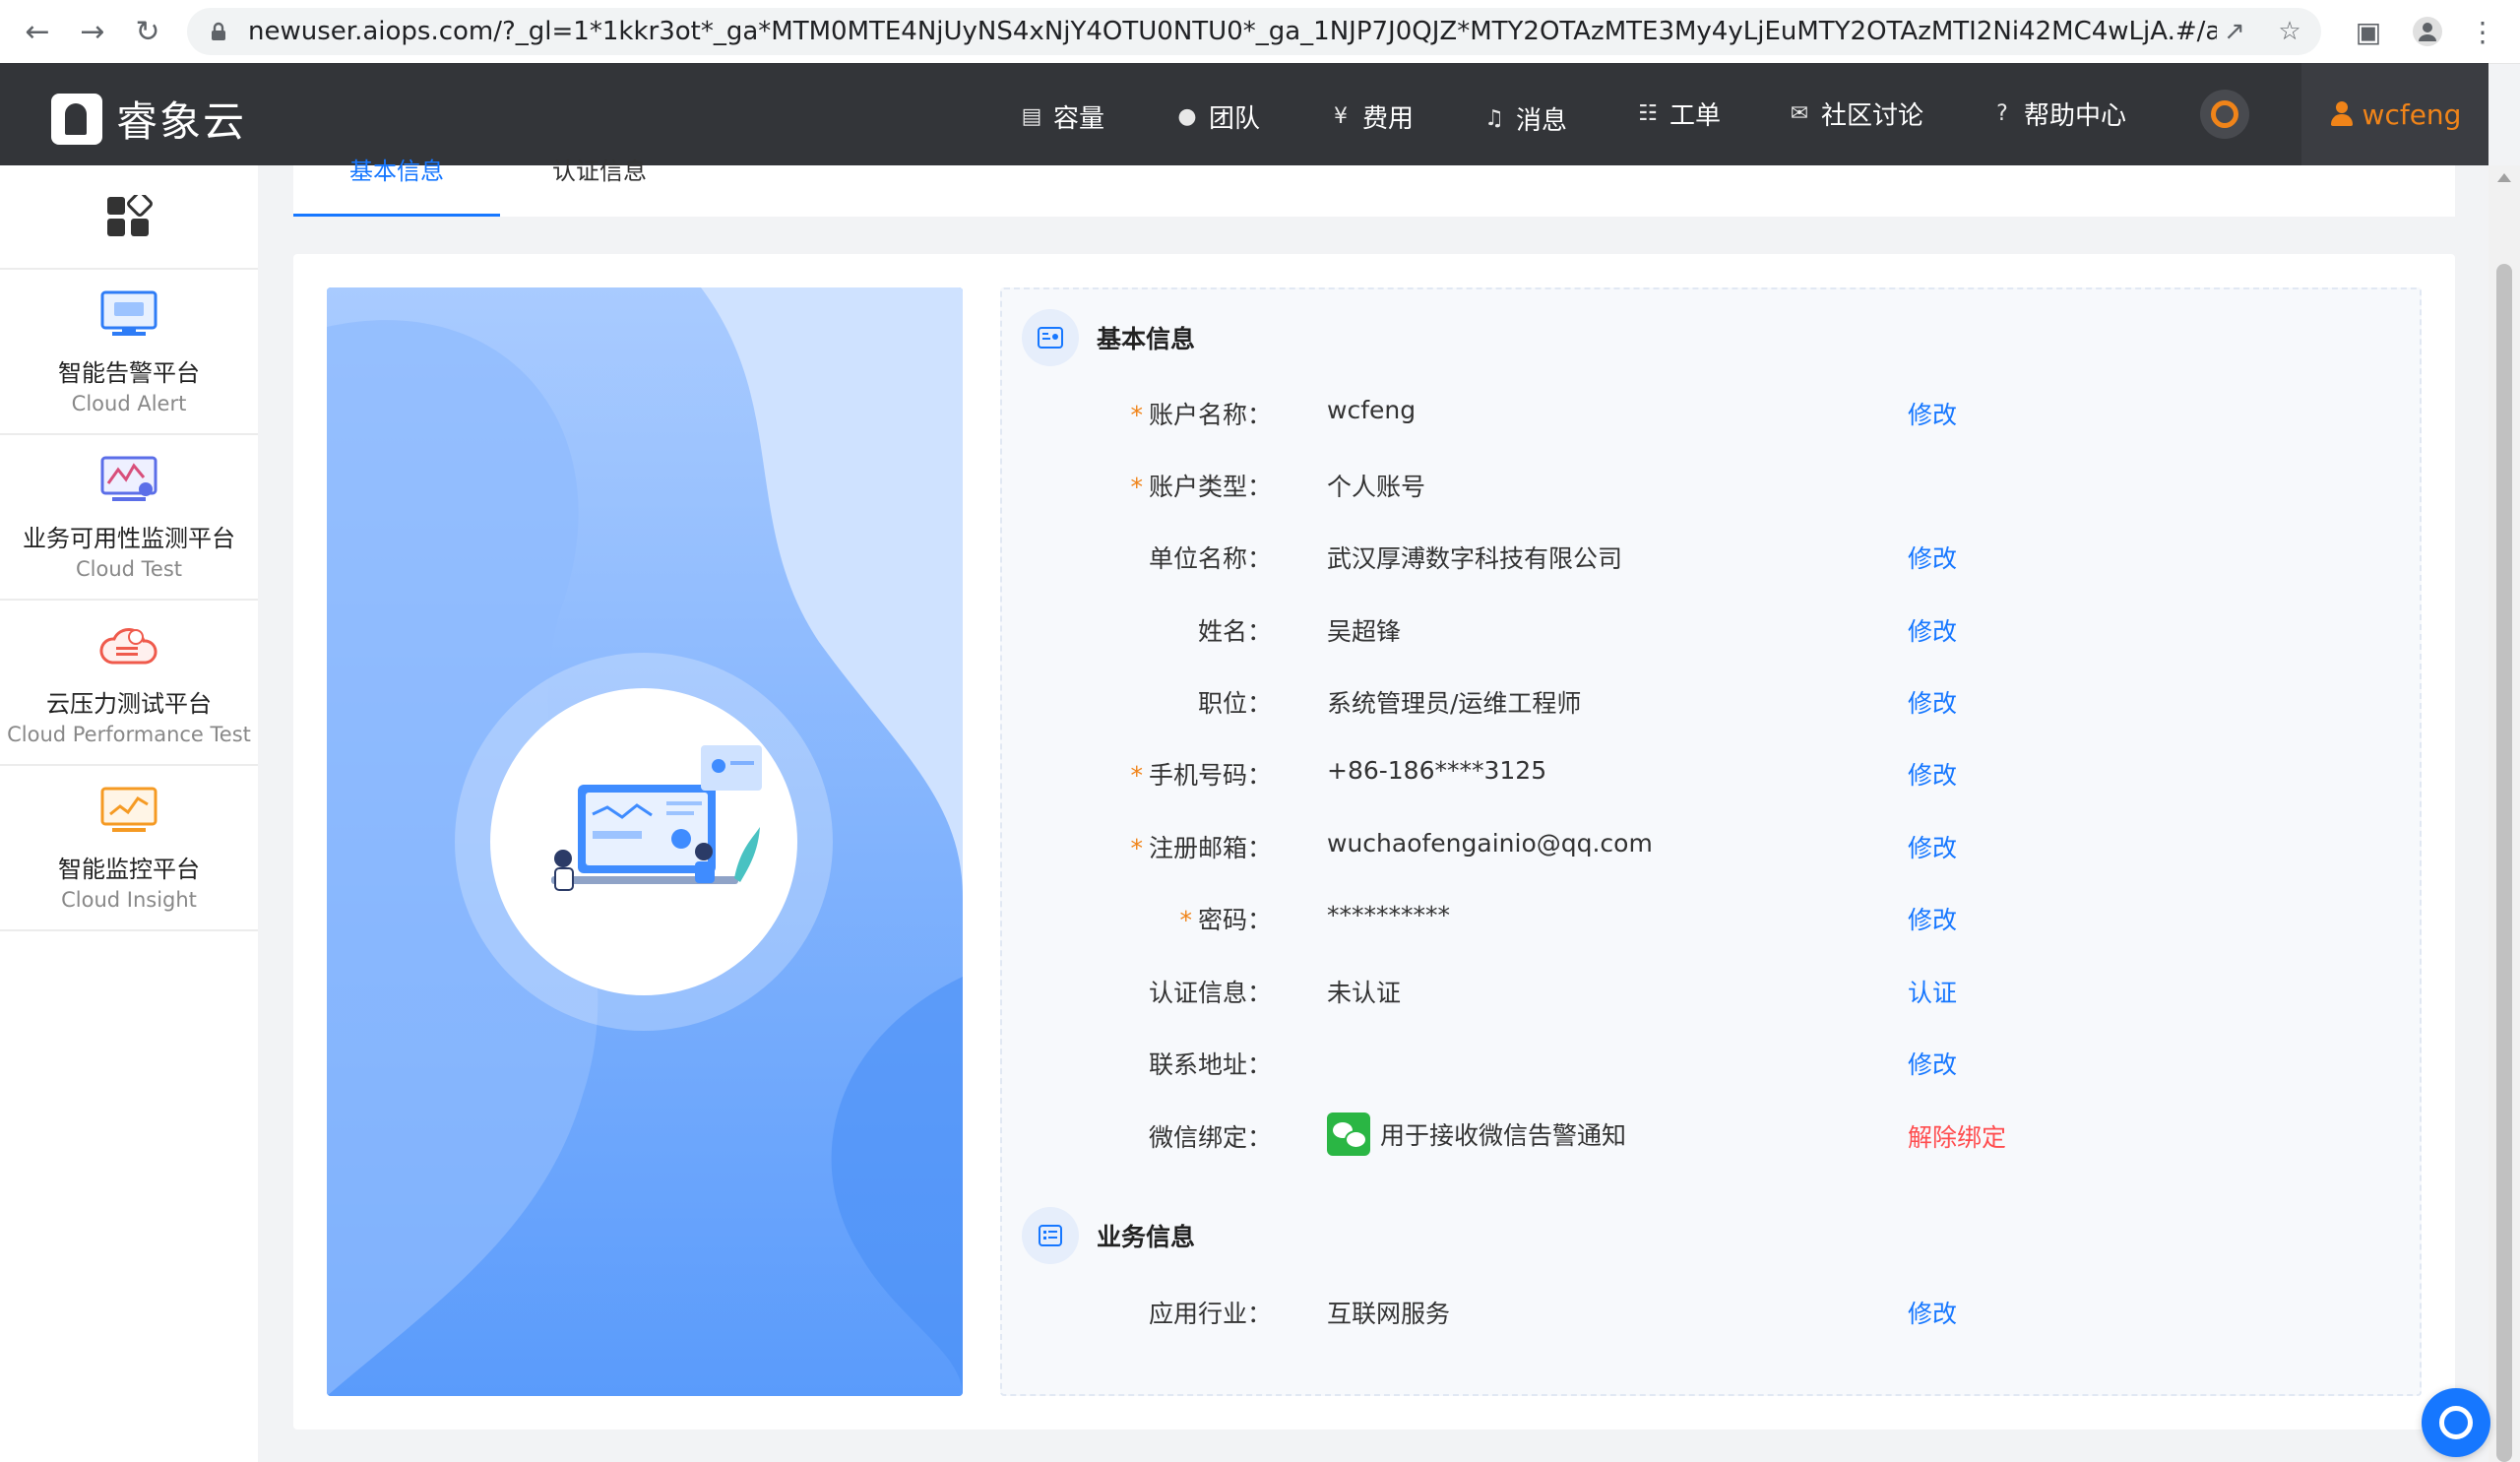 The image size is (2520, 1462). I want to click on side-panel-icon: ▣, so click(2368, 31).